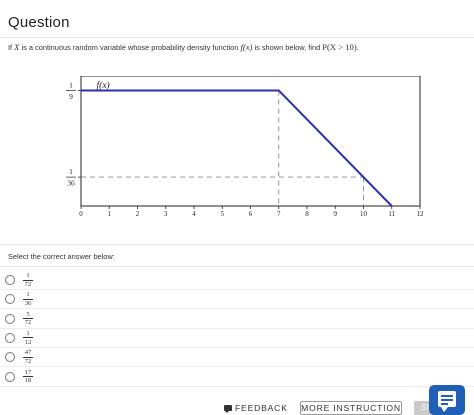 This screenshot has height=415, width=474. What do you see at coordinates (39, 22) in the screenshot?
I see `page-title: Question` at bounding box center [39, 22].